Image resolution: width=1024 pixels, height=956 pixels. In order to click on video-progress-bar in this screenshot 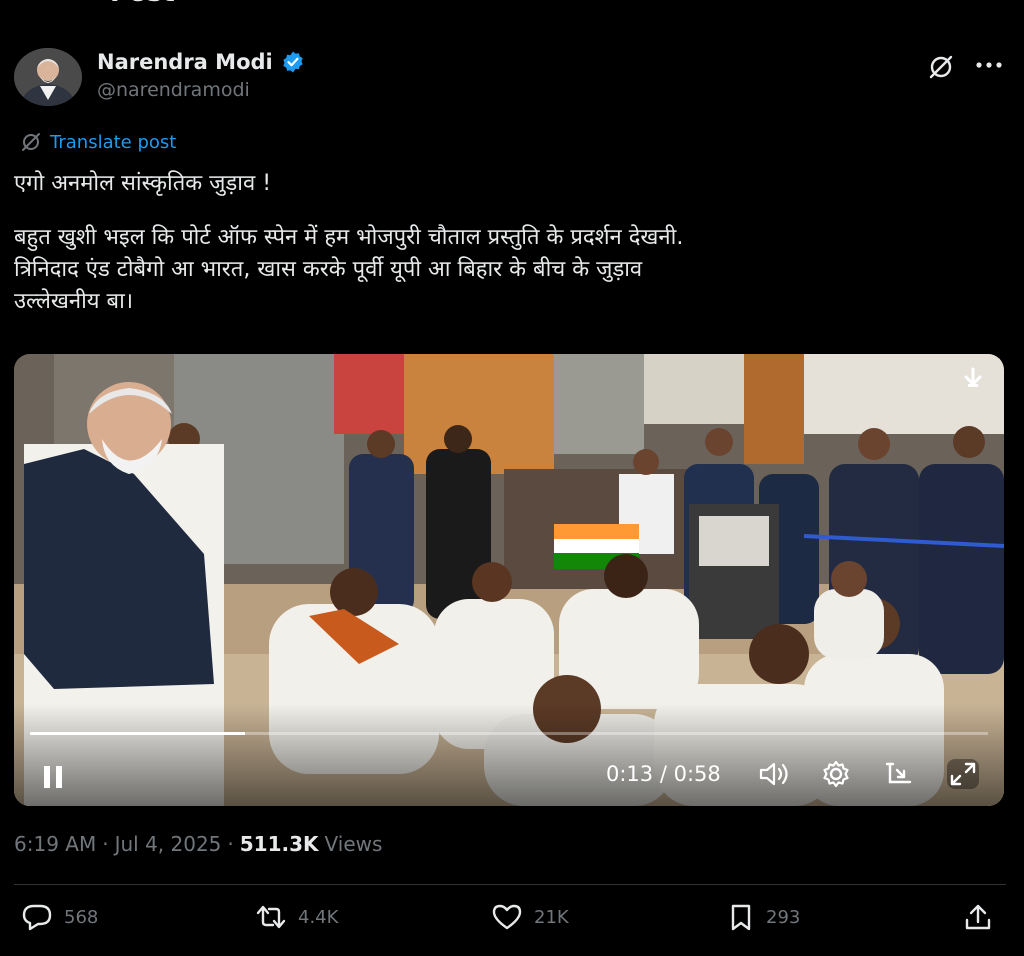, I will do `click(509, 733)`.